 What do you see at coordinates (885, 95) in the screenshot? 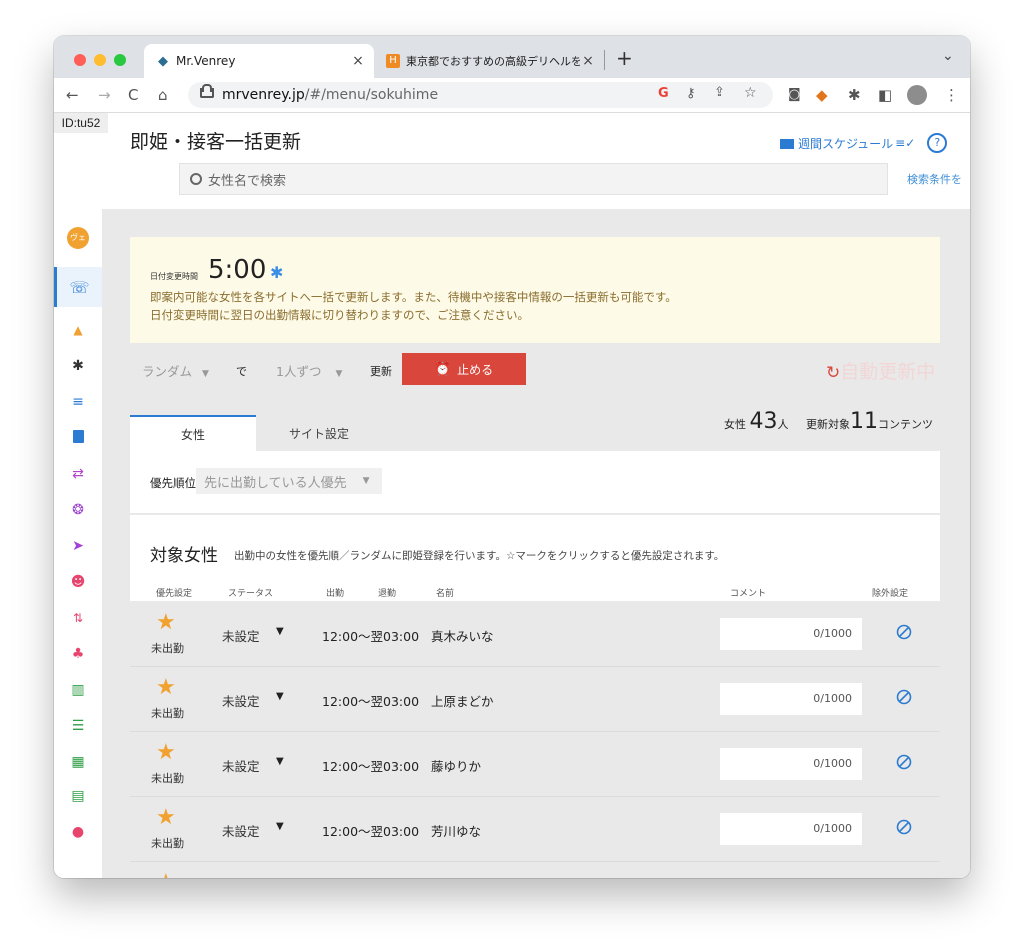
I see `side-panel-icon: ◧` at bounding box center [885, 95].